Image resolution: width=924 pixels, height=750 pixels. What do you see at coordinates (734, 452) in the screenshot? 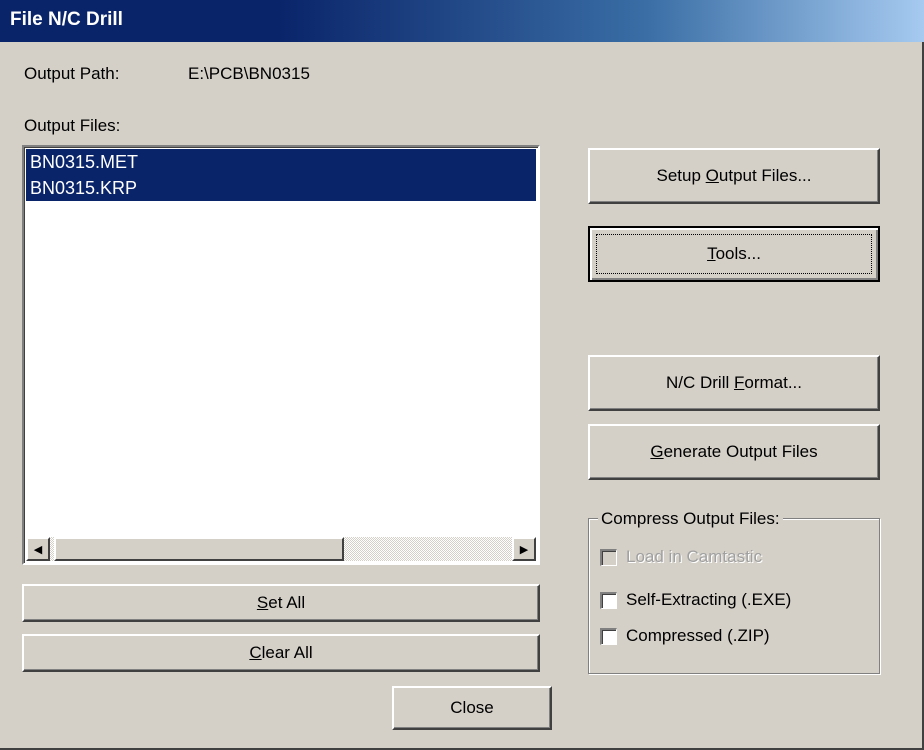
I see `generate-output-files-button: Generate Output Files` at bounding box center [734, 452].